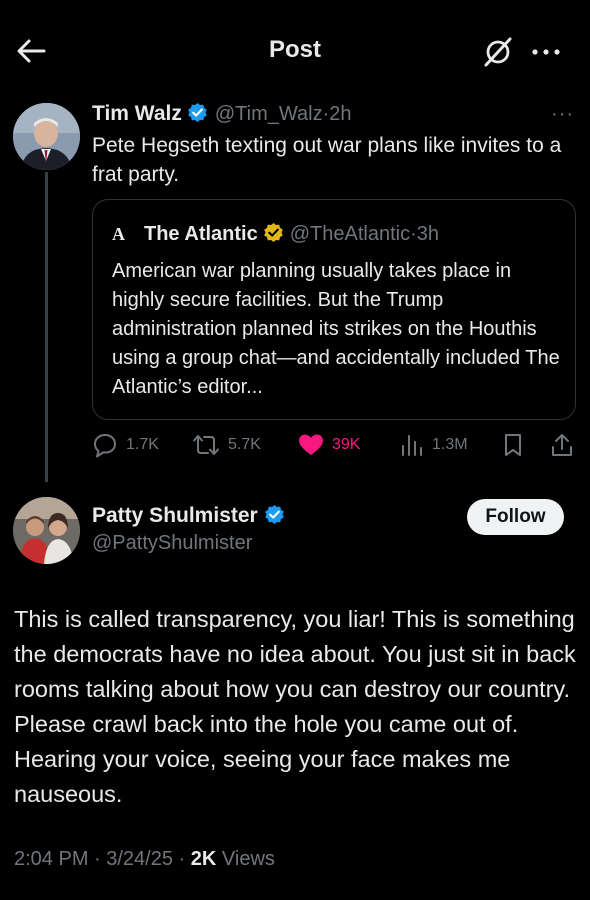 Image resolution: width=590 pixels, height=900 pixels. Describe the element at coordinates (269, 114) in the screenshot. I see `author-handle: @Tim_Walz` at that location.